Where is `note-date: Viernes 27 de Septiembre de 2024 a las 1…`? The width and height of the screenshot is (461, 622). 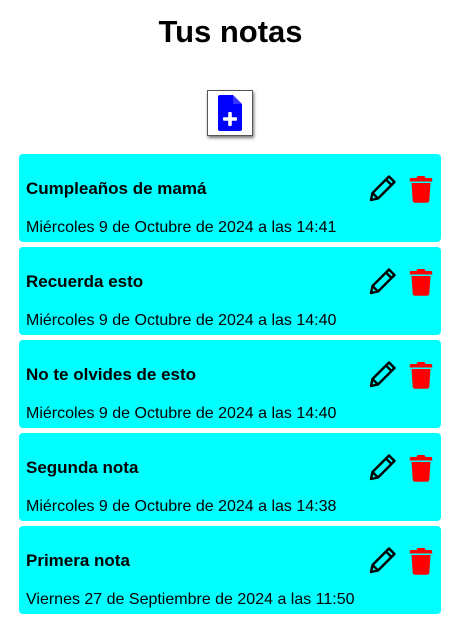
note-date: Viernes 27 de Septiembre de 2024 a las 1… is located at coordinates (190, 599).